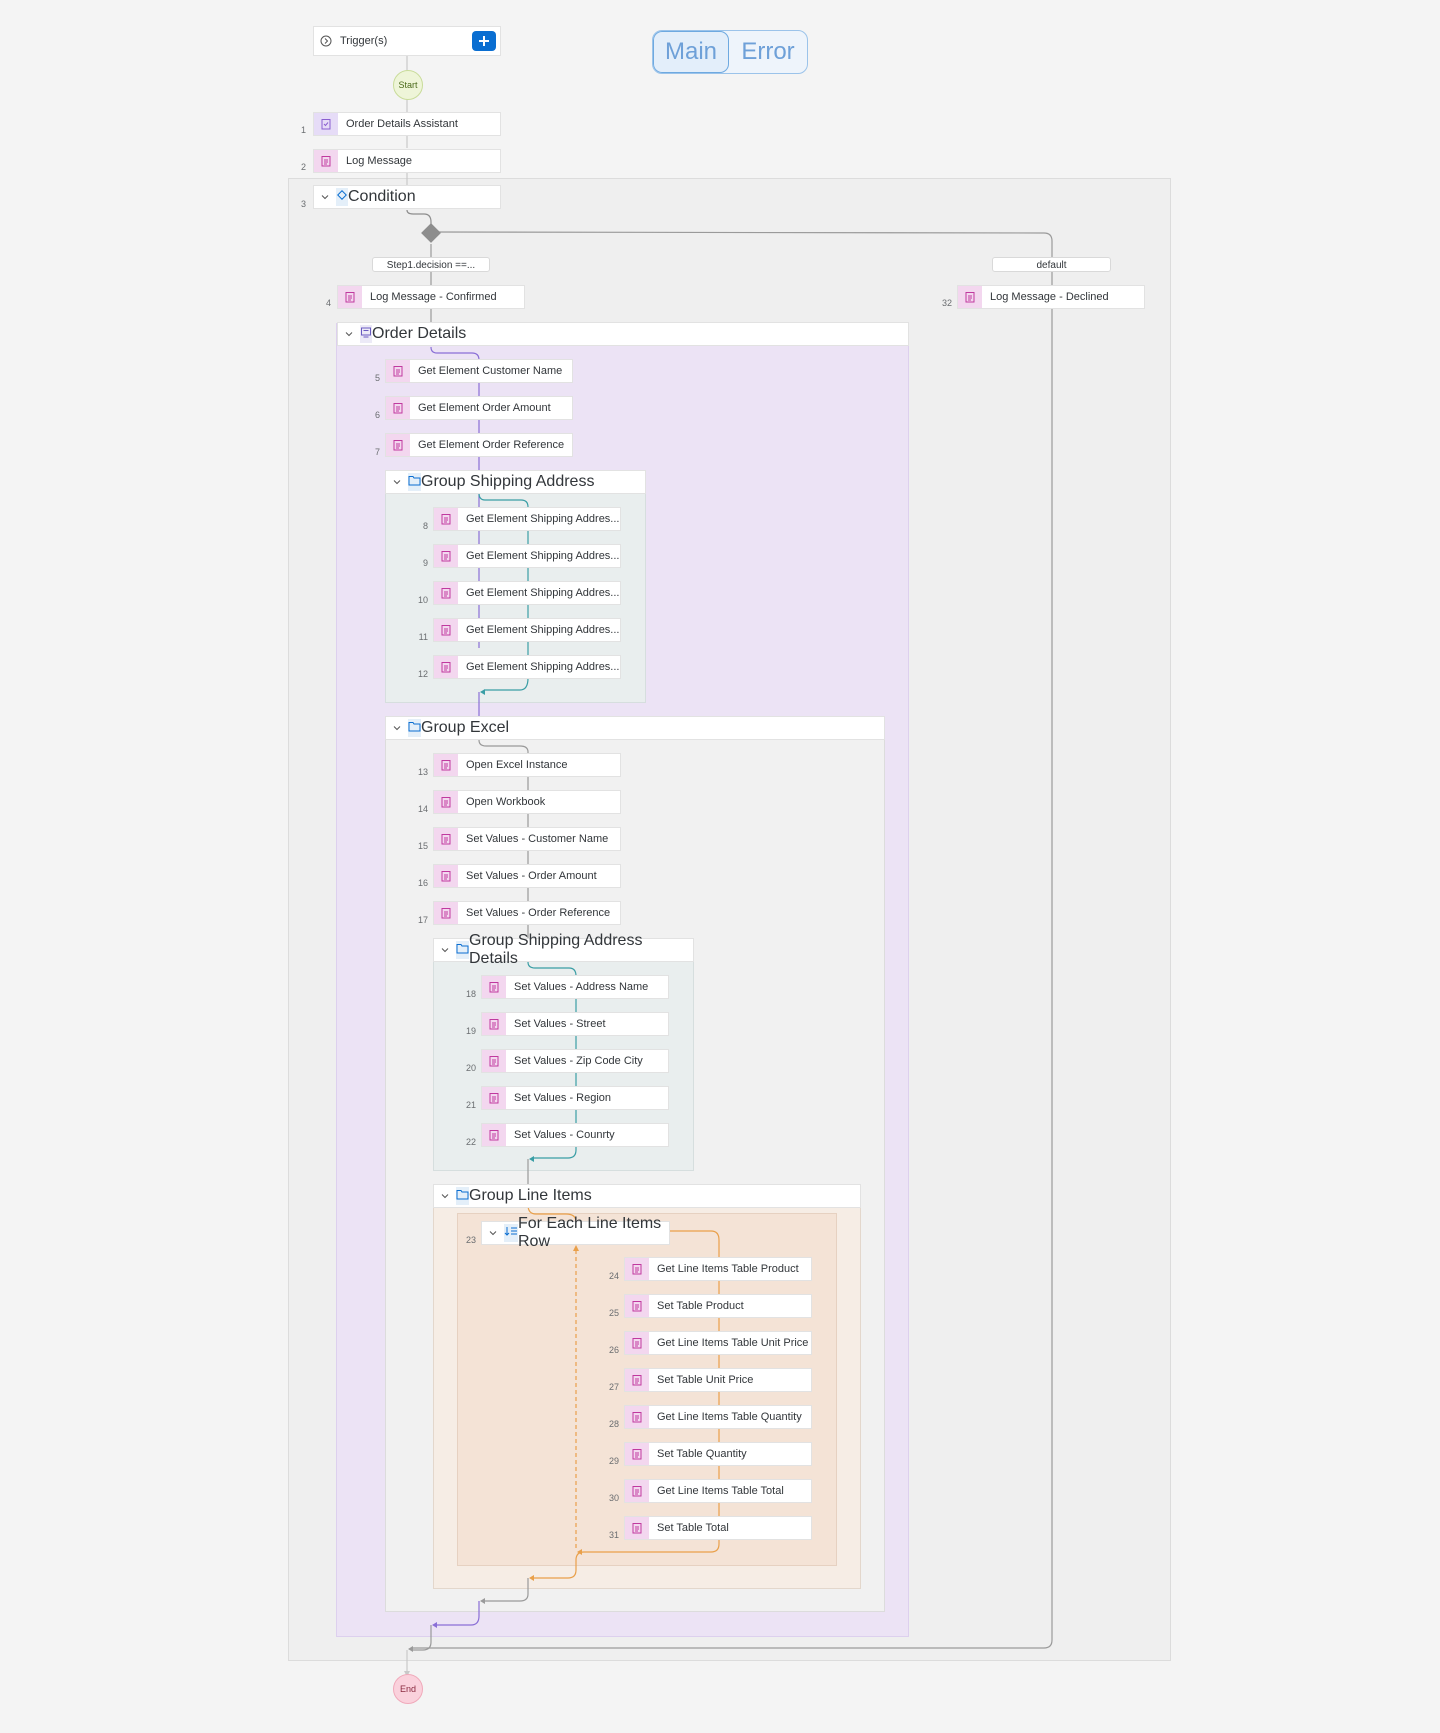 This screenshot has width=1440, height=1733. I want to click on trigger-icon, so click(326, 41).